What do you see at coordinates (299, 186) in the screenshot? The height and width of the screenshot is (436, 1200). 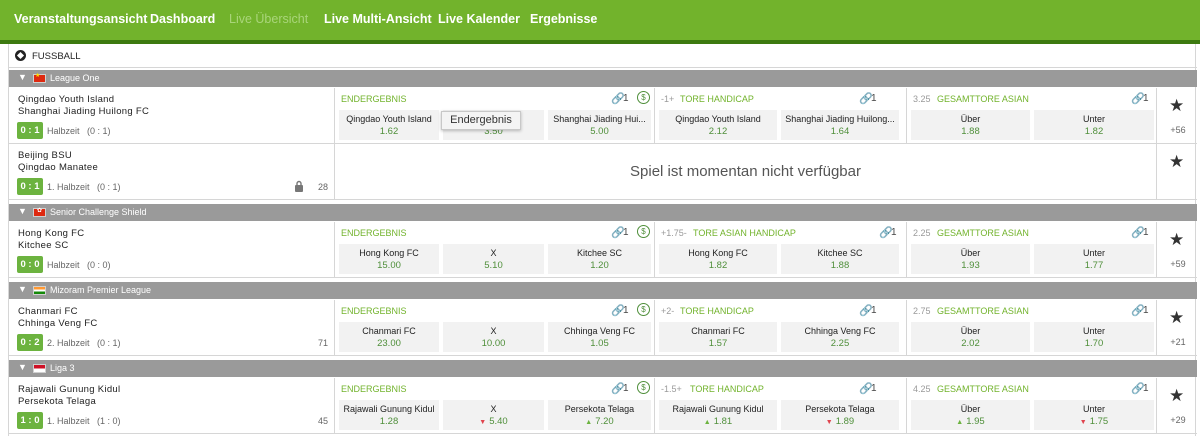 I see `lock-icon` at bounding box center [299, 186].